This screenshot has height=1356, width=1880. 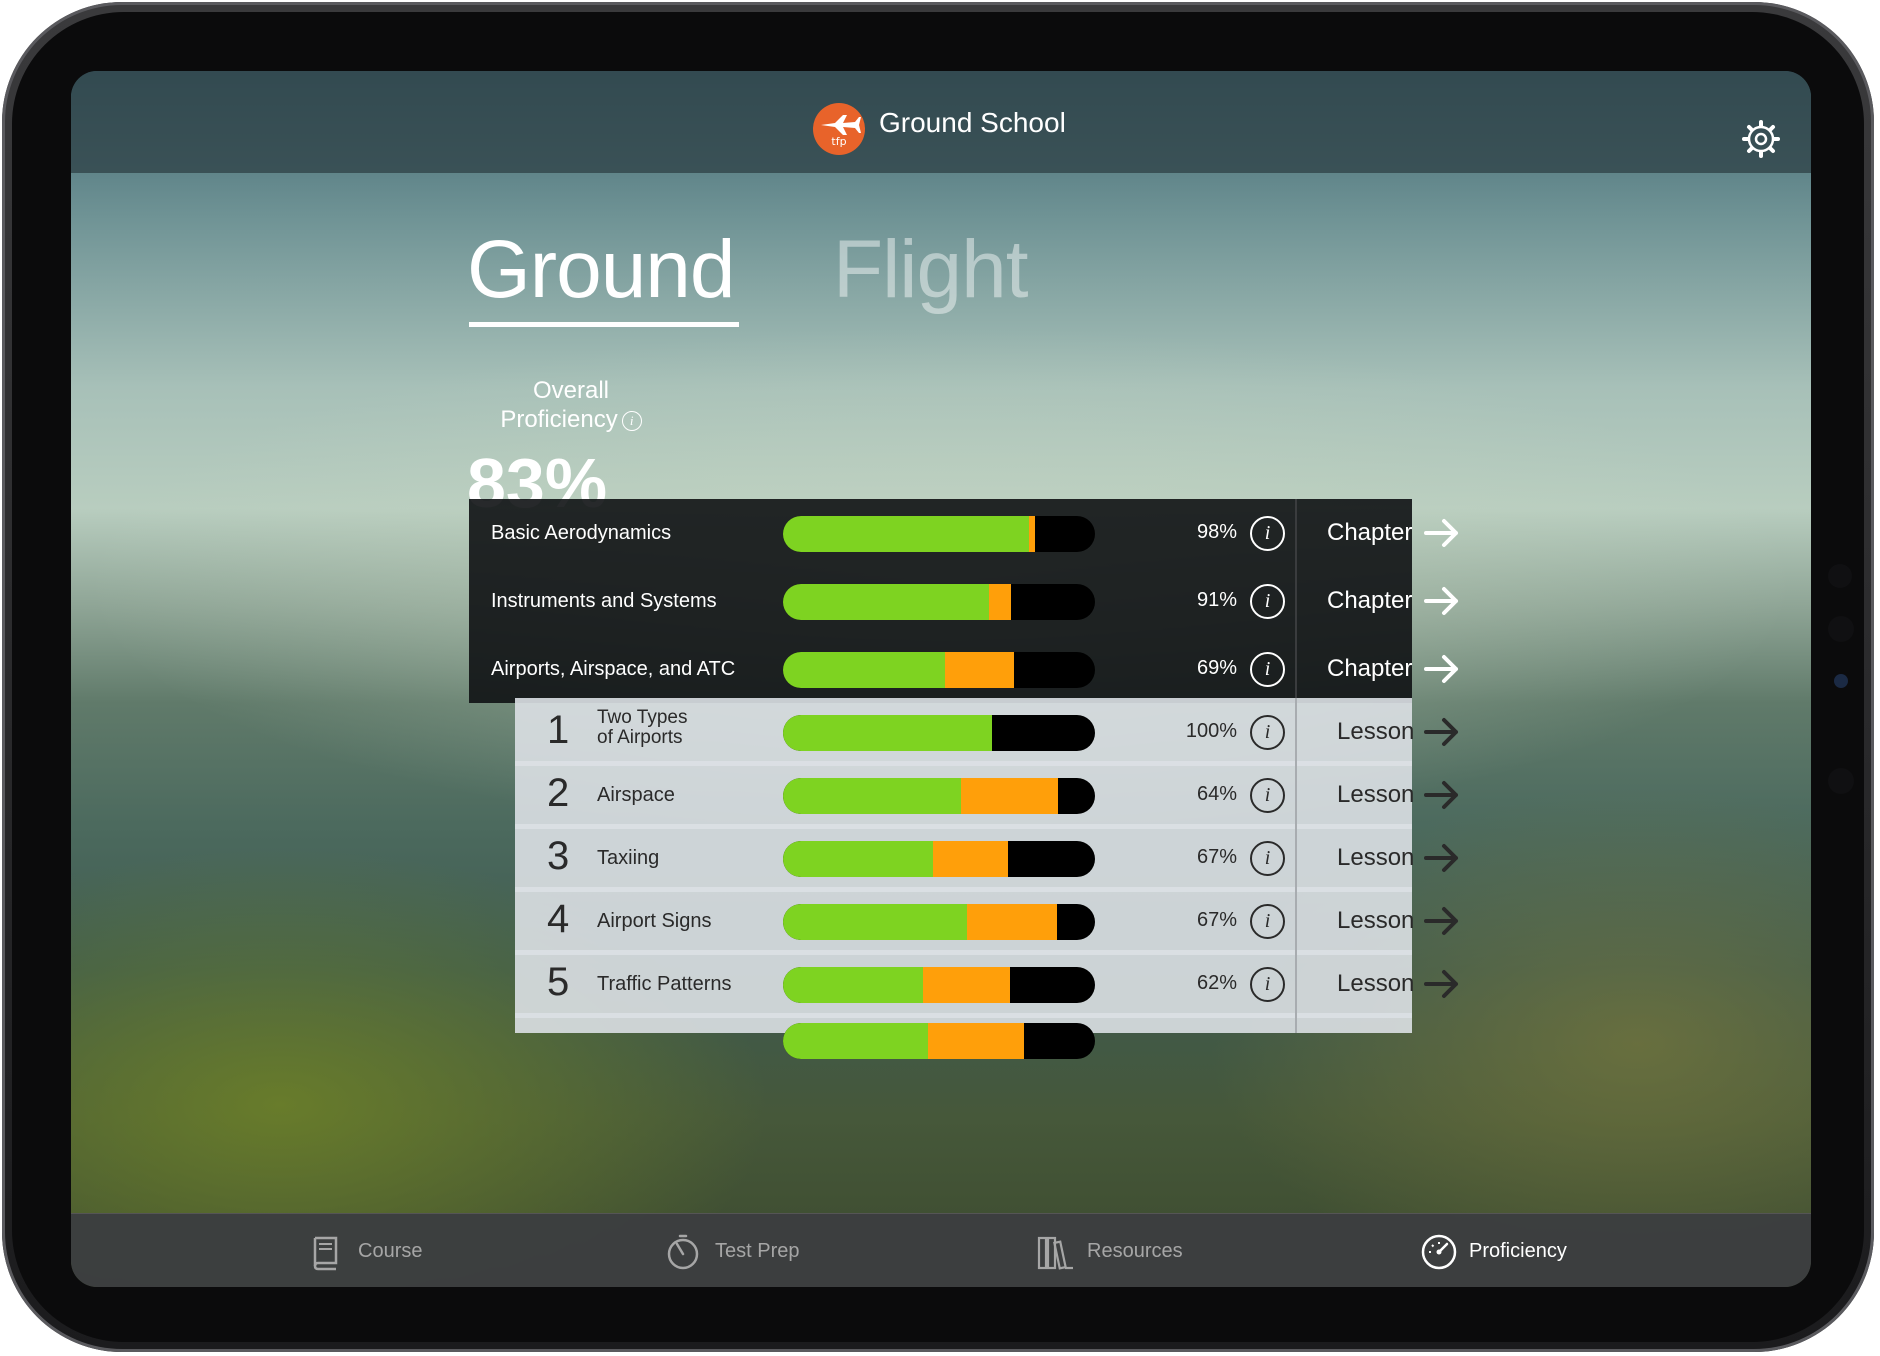 What do you see at coordinates (604, 324) in the screenshot?
I see `tab-ground-underline` at bounding box center [604, 324].